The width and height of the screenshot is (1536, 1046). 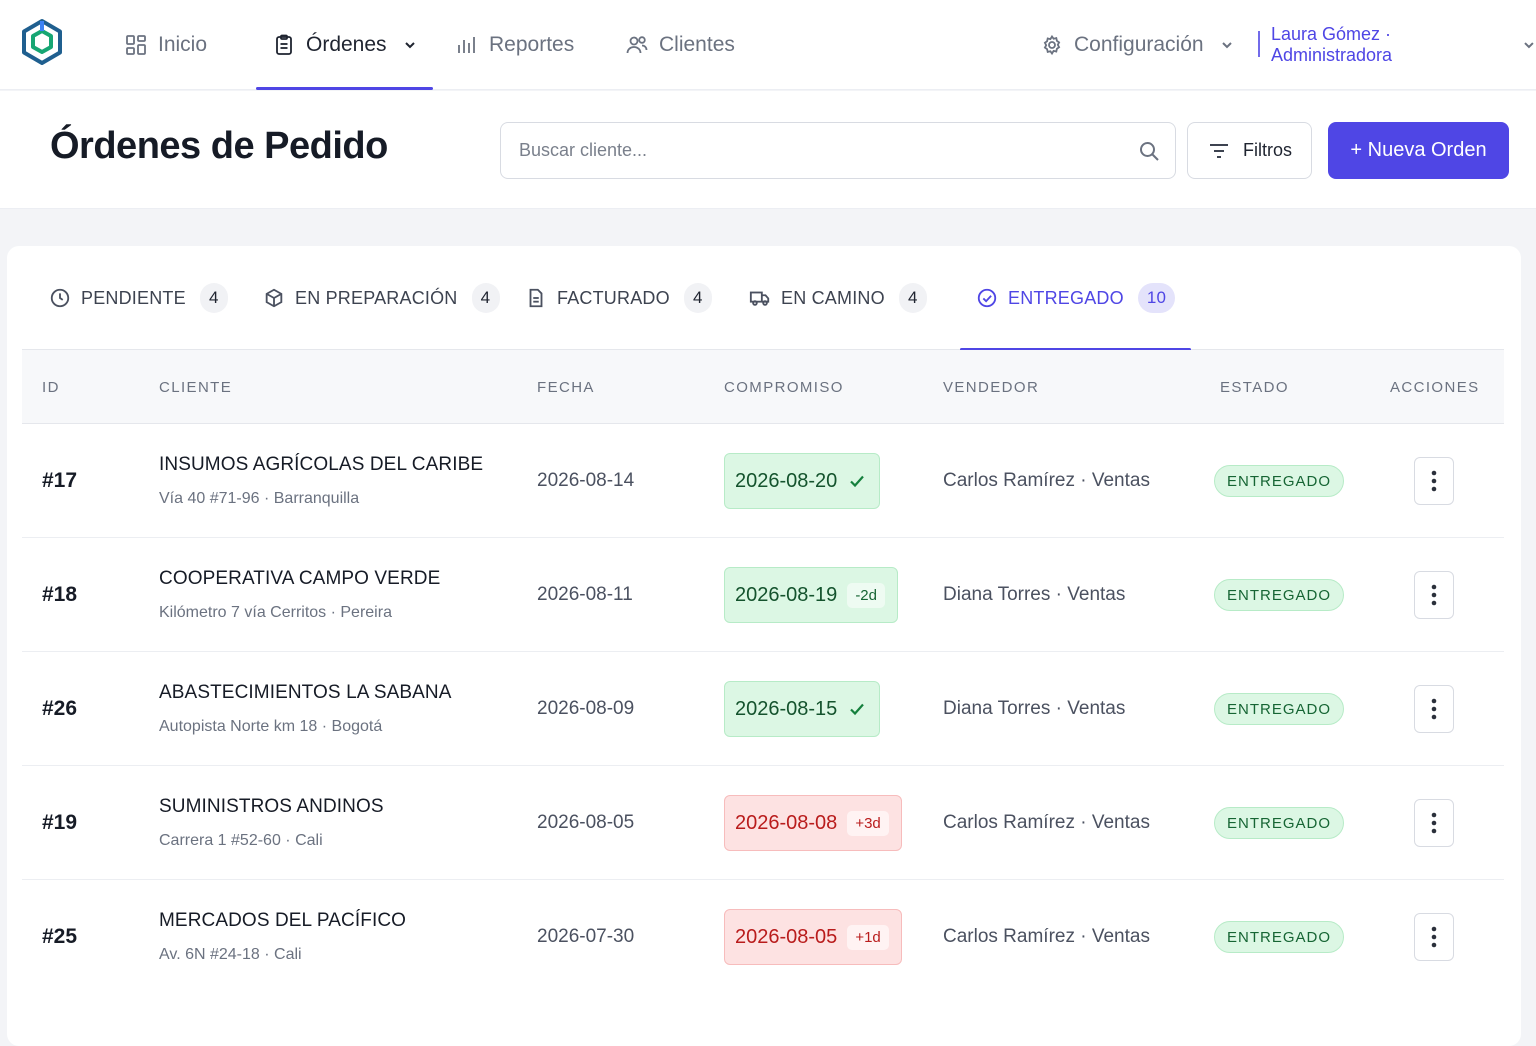 I want to click on filter-icon, so click(x=1219, y=150).